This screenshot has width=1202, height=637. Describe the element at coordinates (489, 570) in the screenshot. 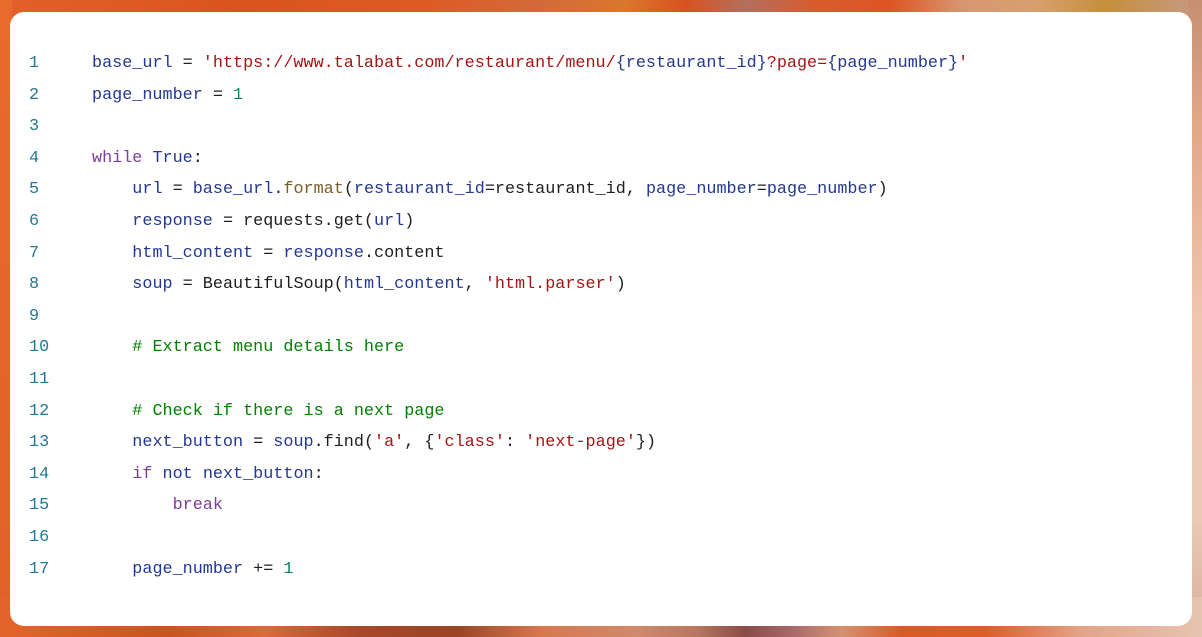

I see `code-line: 17 page_number += 1` at that location.